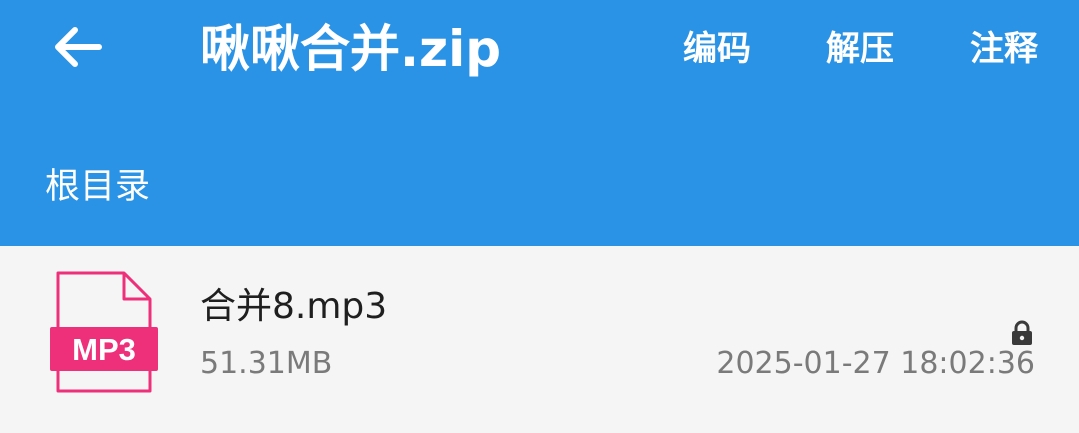 The width and height of the screenshot is (1079, 433). I want to click on encoding-button: 编码, so click(717, 49).